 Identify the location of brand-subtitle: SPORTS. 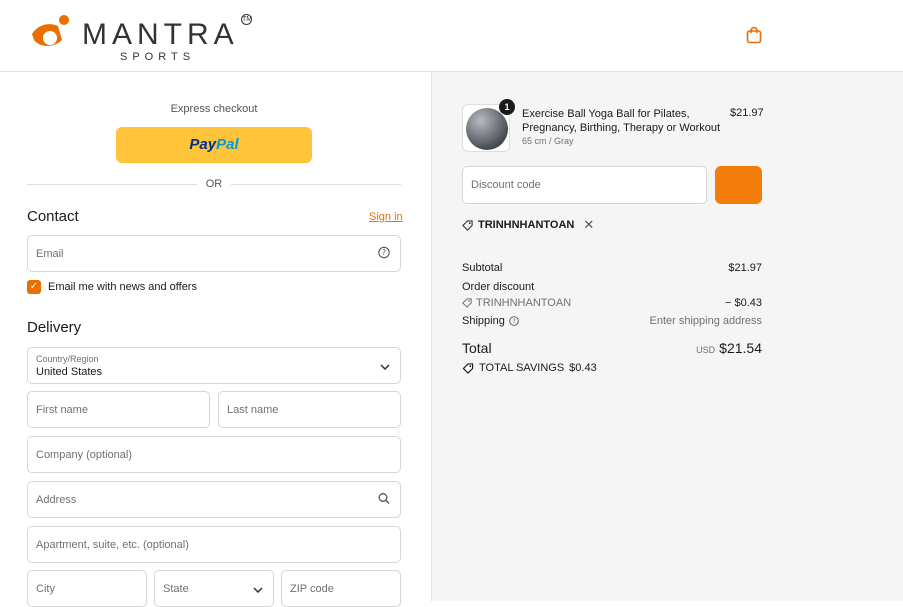
(158, 57).